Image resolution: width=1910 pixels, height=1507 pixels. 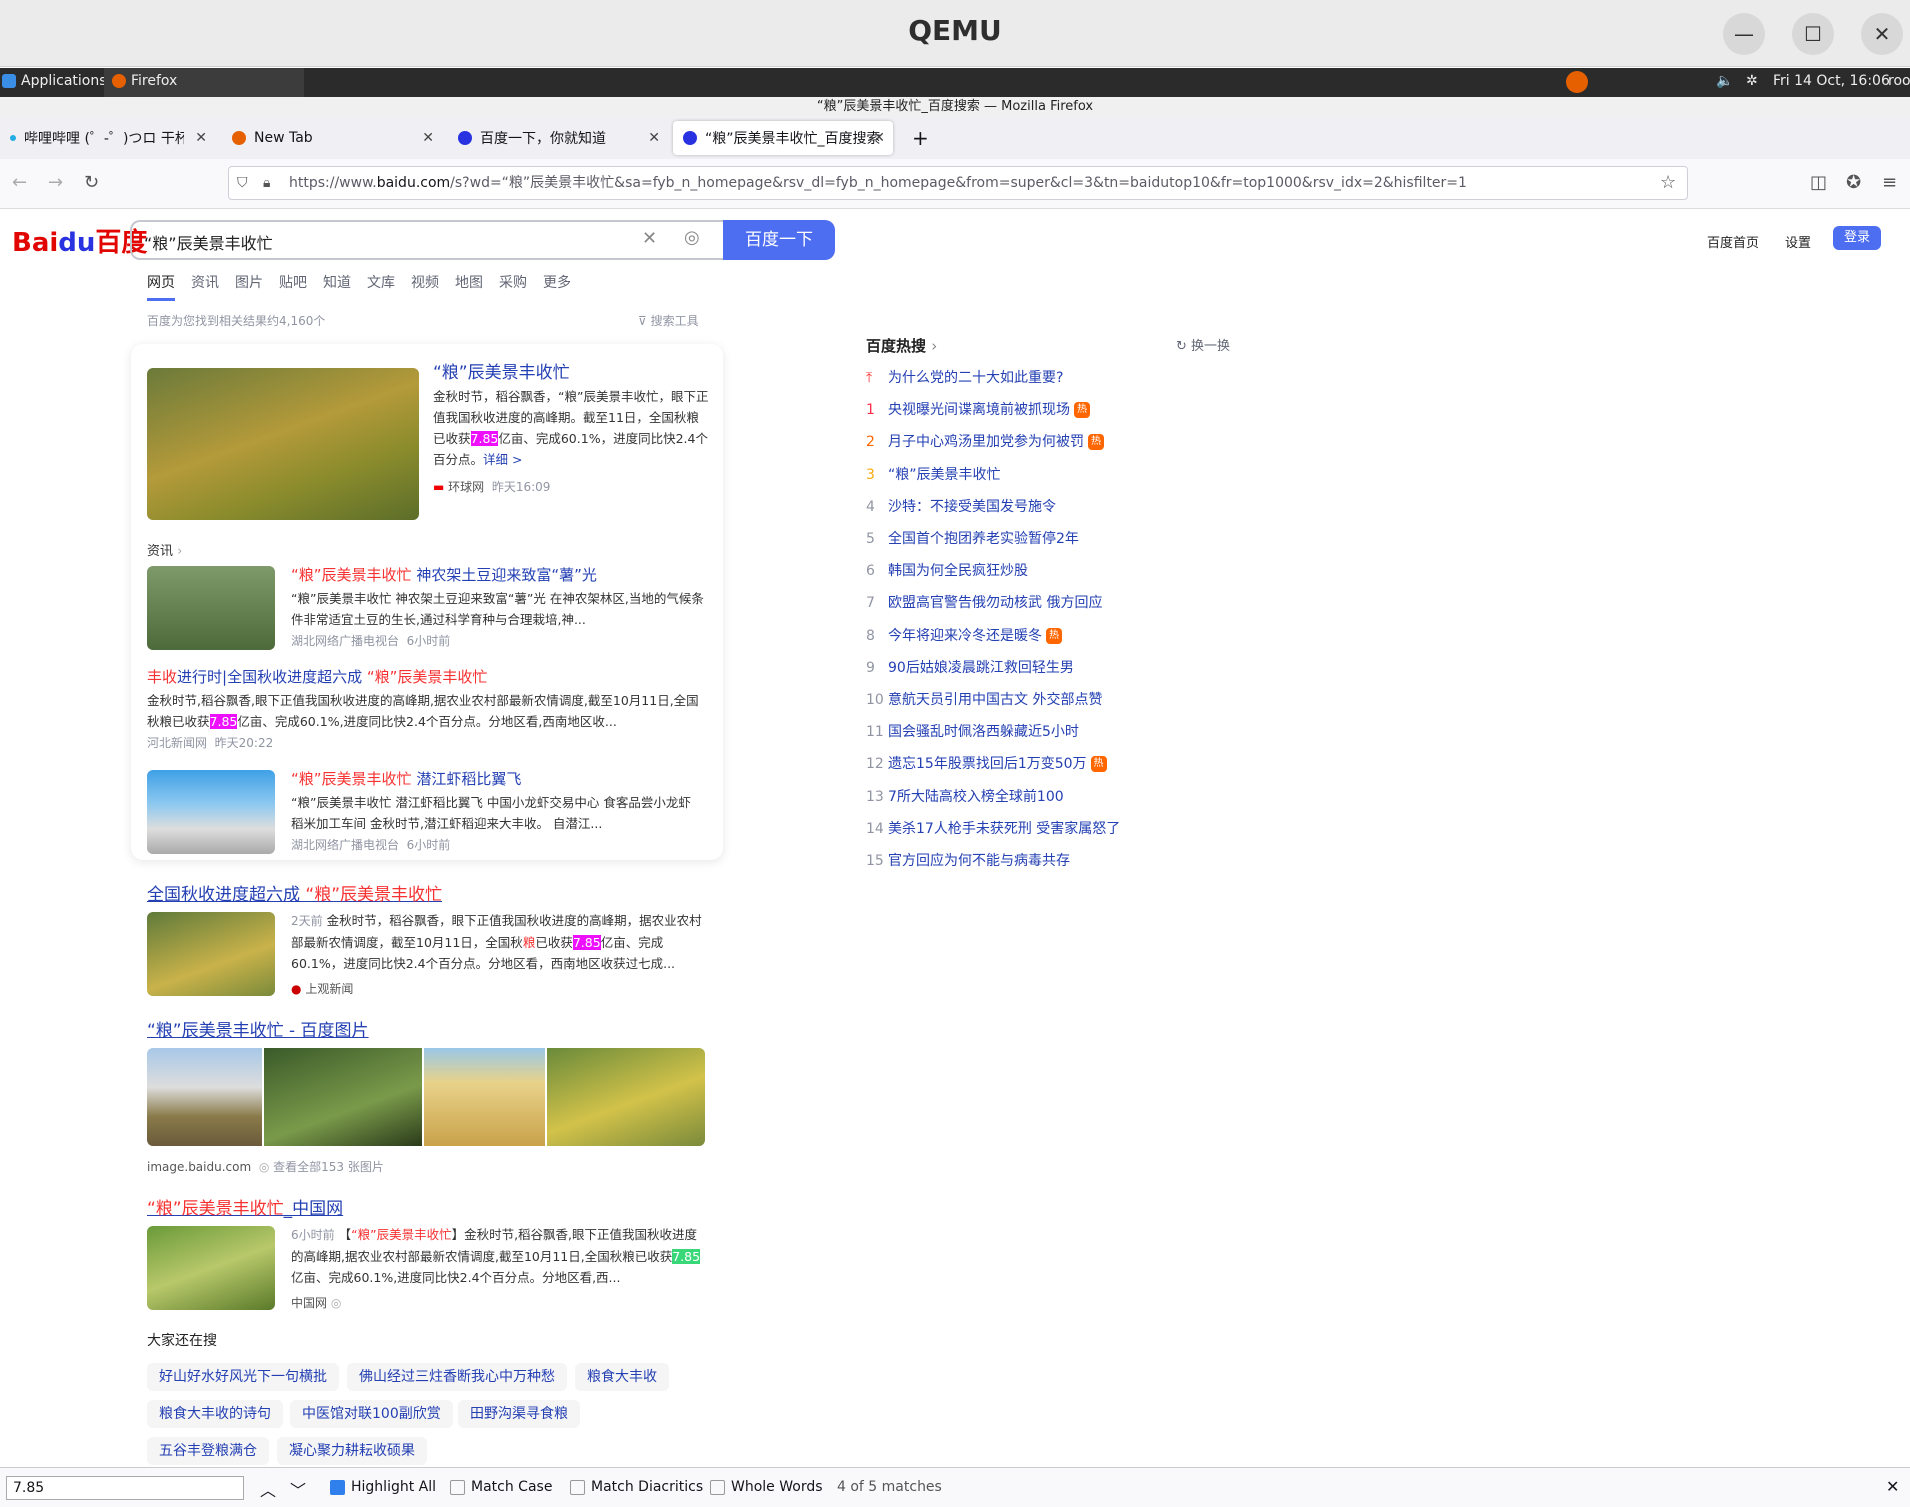 What do you see at coordinates (316, 1302) in the screenshot?
I see `result-source-3: 中国网 ◎` at bounding box center [316, 1302].